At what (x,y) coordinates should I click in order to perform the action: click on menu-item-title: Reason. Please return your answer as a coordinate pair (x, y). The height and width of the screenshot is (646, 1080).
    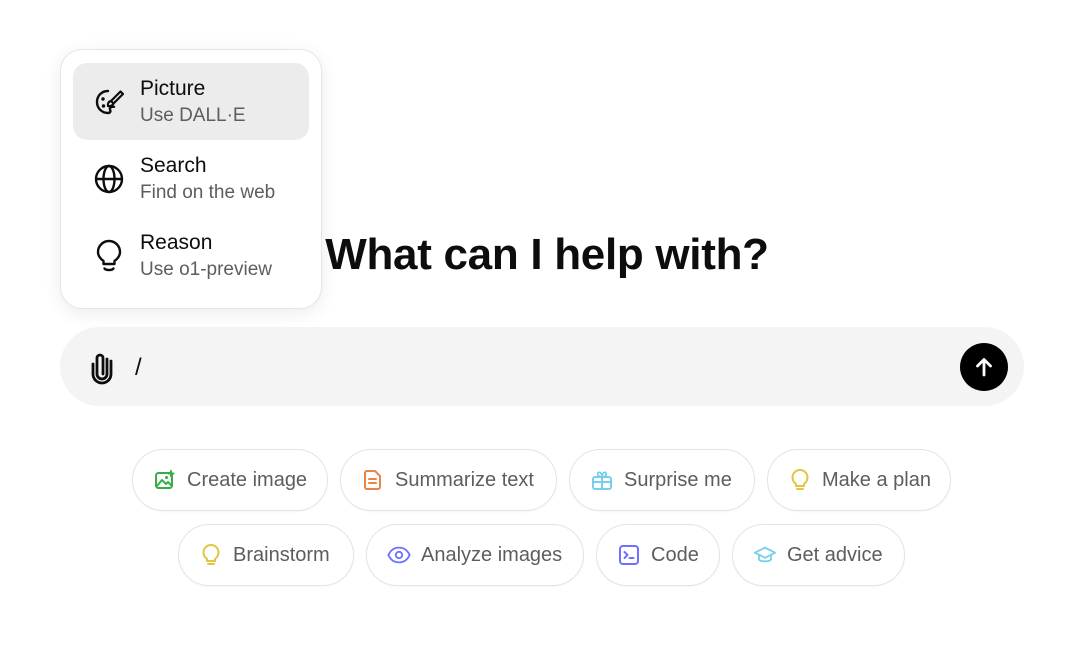
    Looking at the image, I should click on (176, 242).